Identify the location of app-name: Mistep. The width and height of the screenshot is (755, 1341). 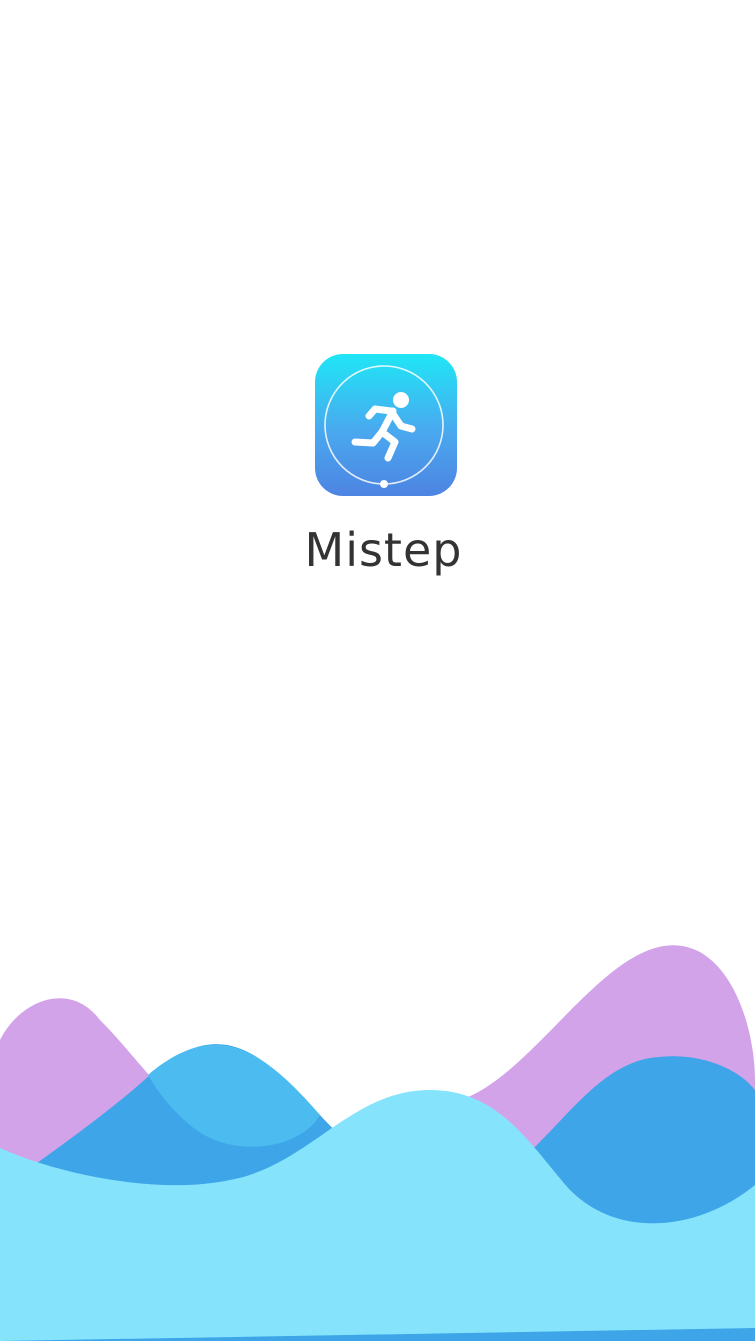
(383, 550).